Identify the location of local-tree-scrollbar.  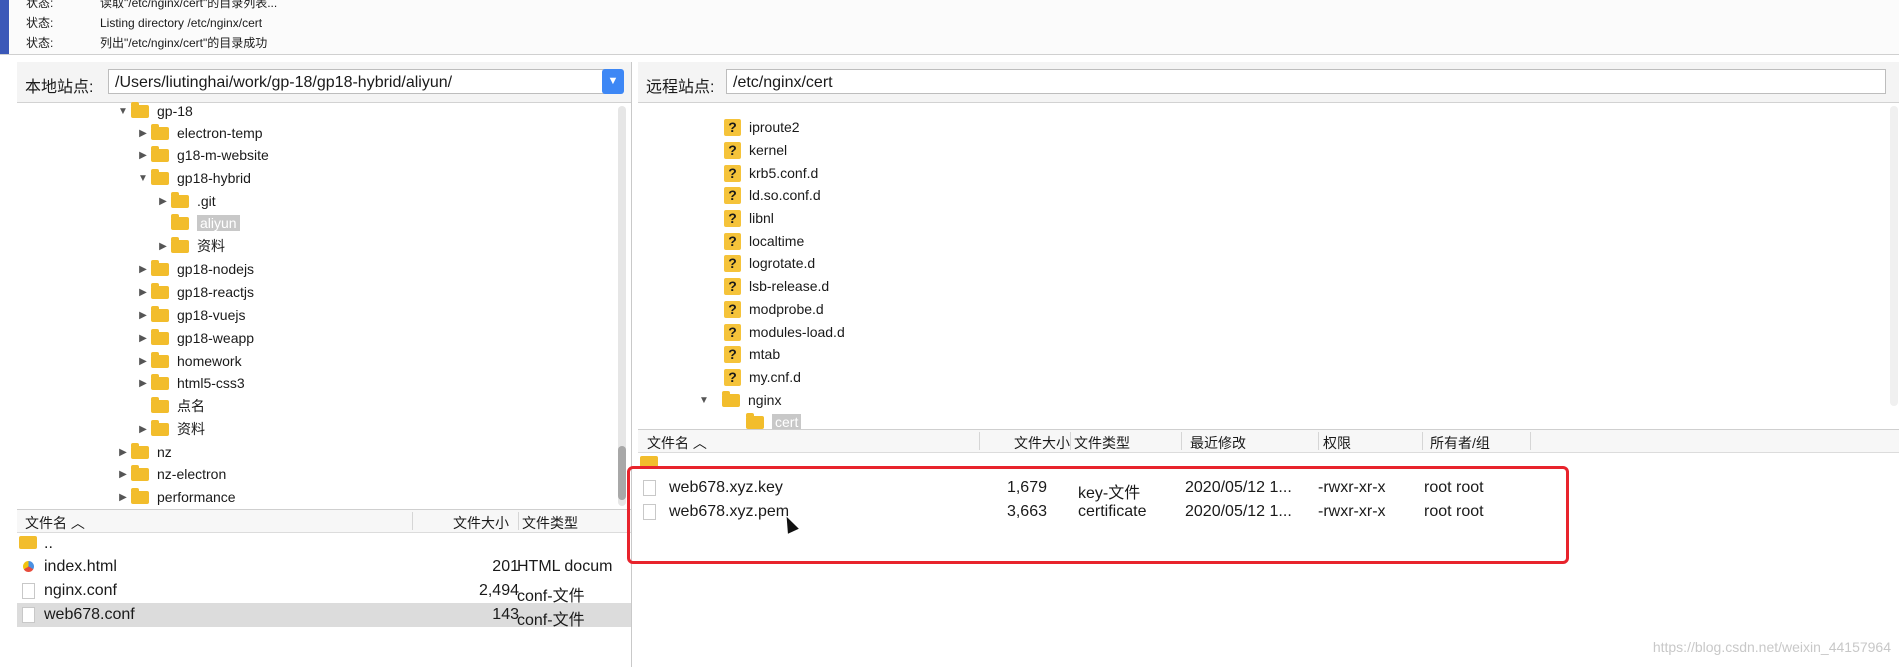
(622, 306).